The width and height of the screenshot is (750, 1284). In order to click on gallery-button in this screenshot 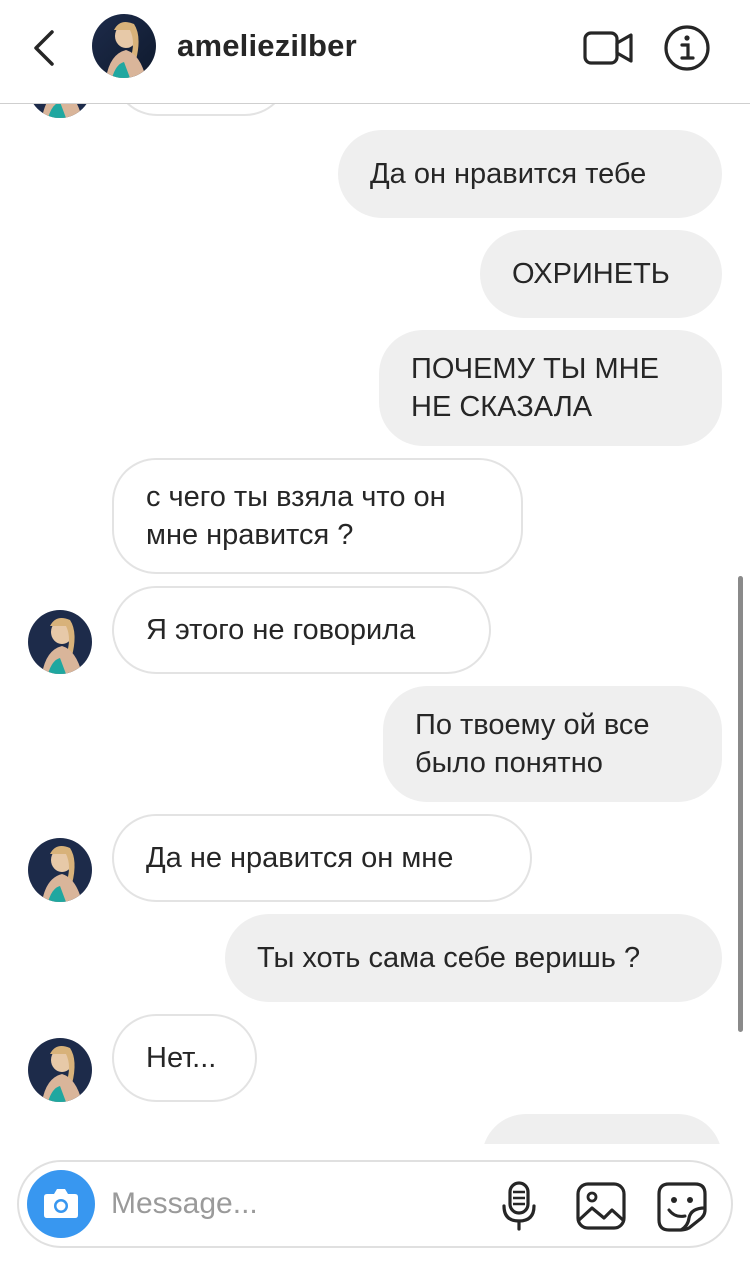, I will do `click(601, 1206)`.